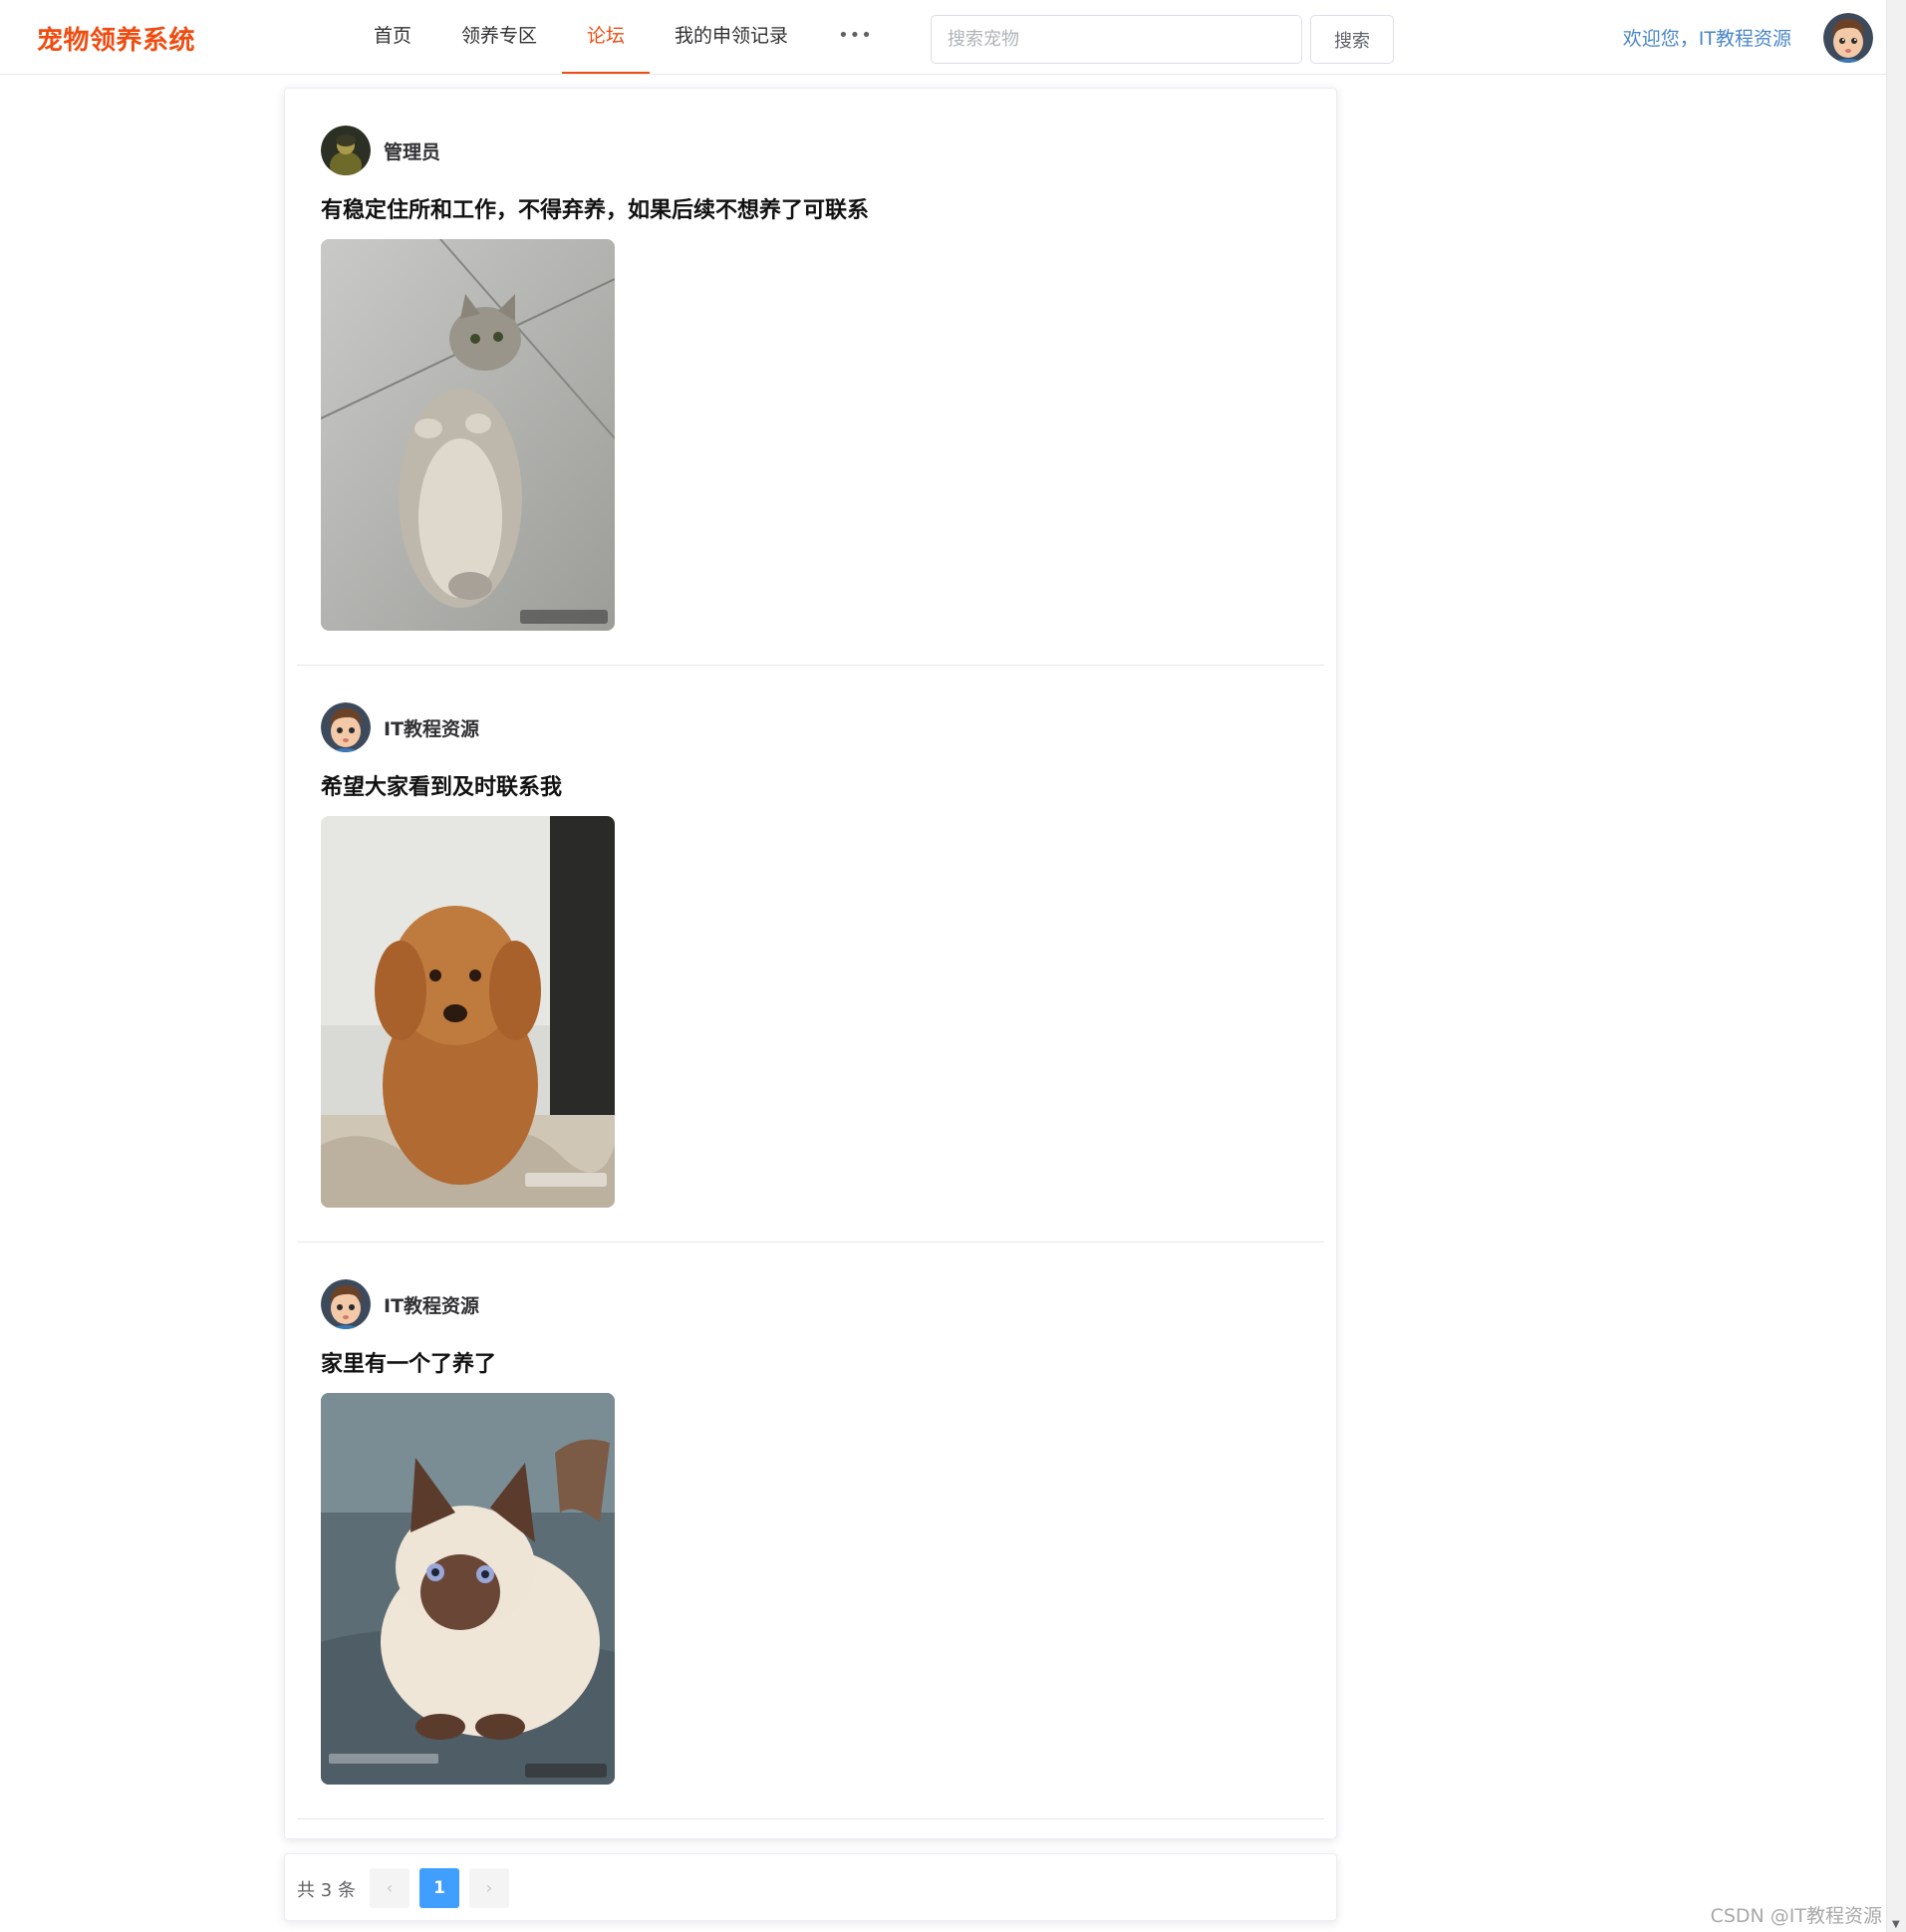  I want to click on tabby-cat-photo-icon, so click(468, 435).